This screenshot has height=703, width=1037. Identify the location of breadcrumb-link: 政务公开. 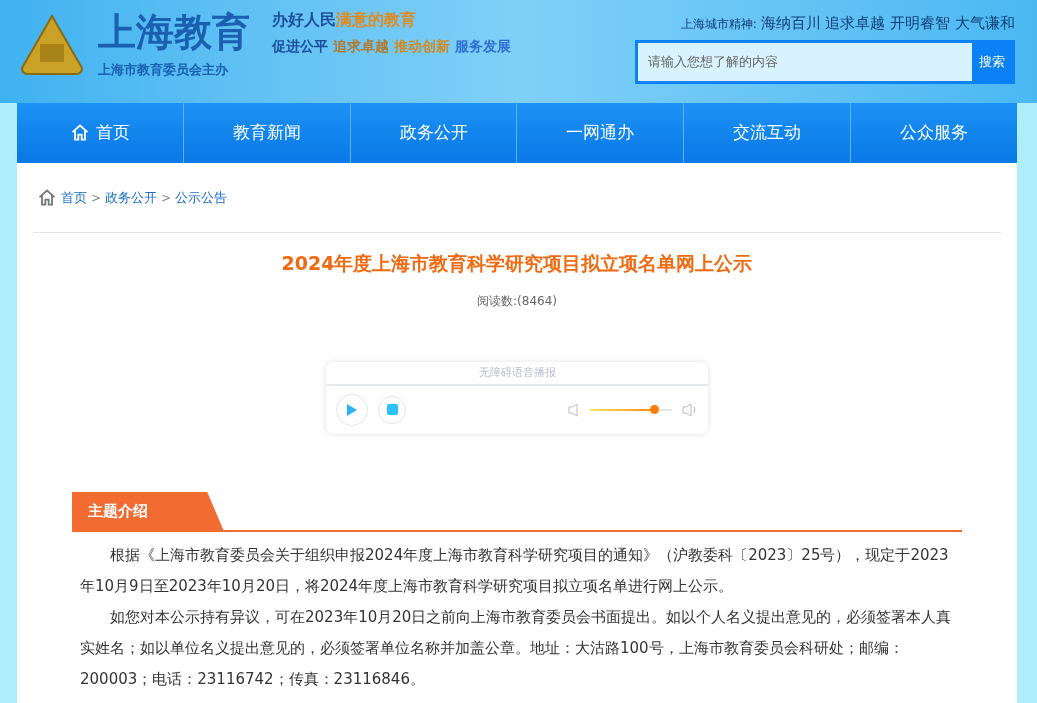
(131, 197).